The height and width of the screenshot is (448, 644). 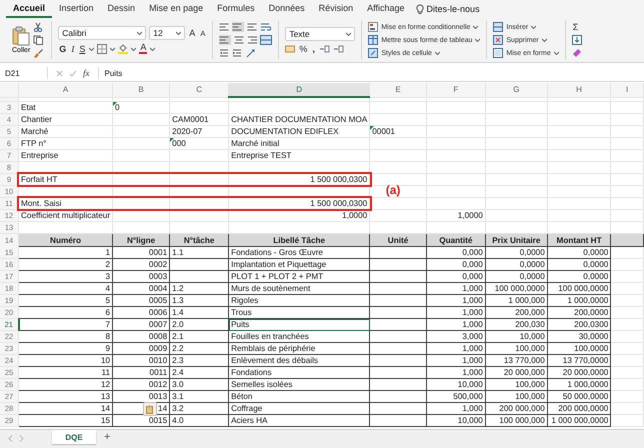 What do you see at coordinates (74, 437) in the screenshot?
I see `sheet-tab: DQE` at bounding box center [74, 437].